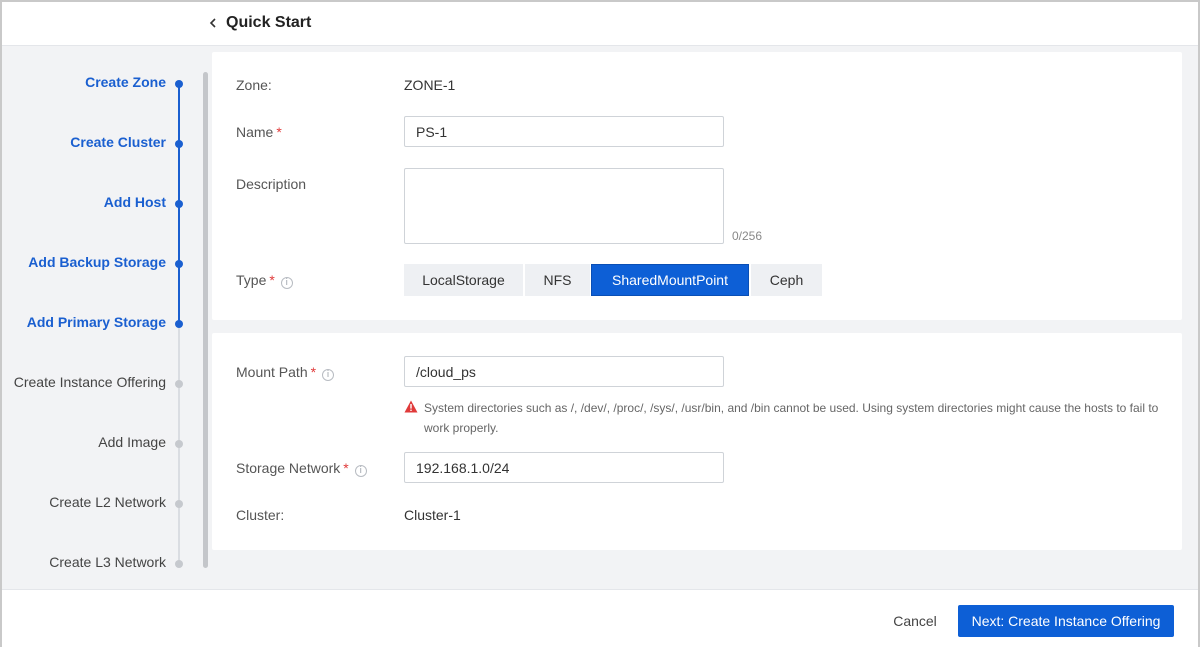  Describe the element at coordinates (272, 372) in the screenshot. I see `mount-path-label-text: Mount Path` at that location.